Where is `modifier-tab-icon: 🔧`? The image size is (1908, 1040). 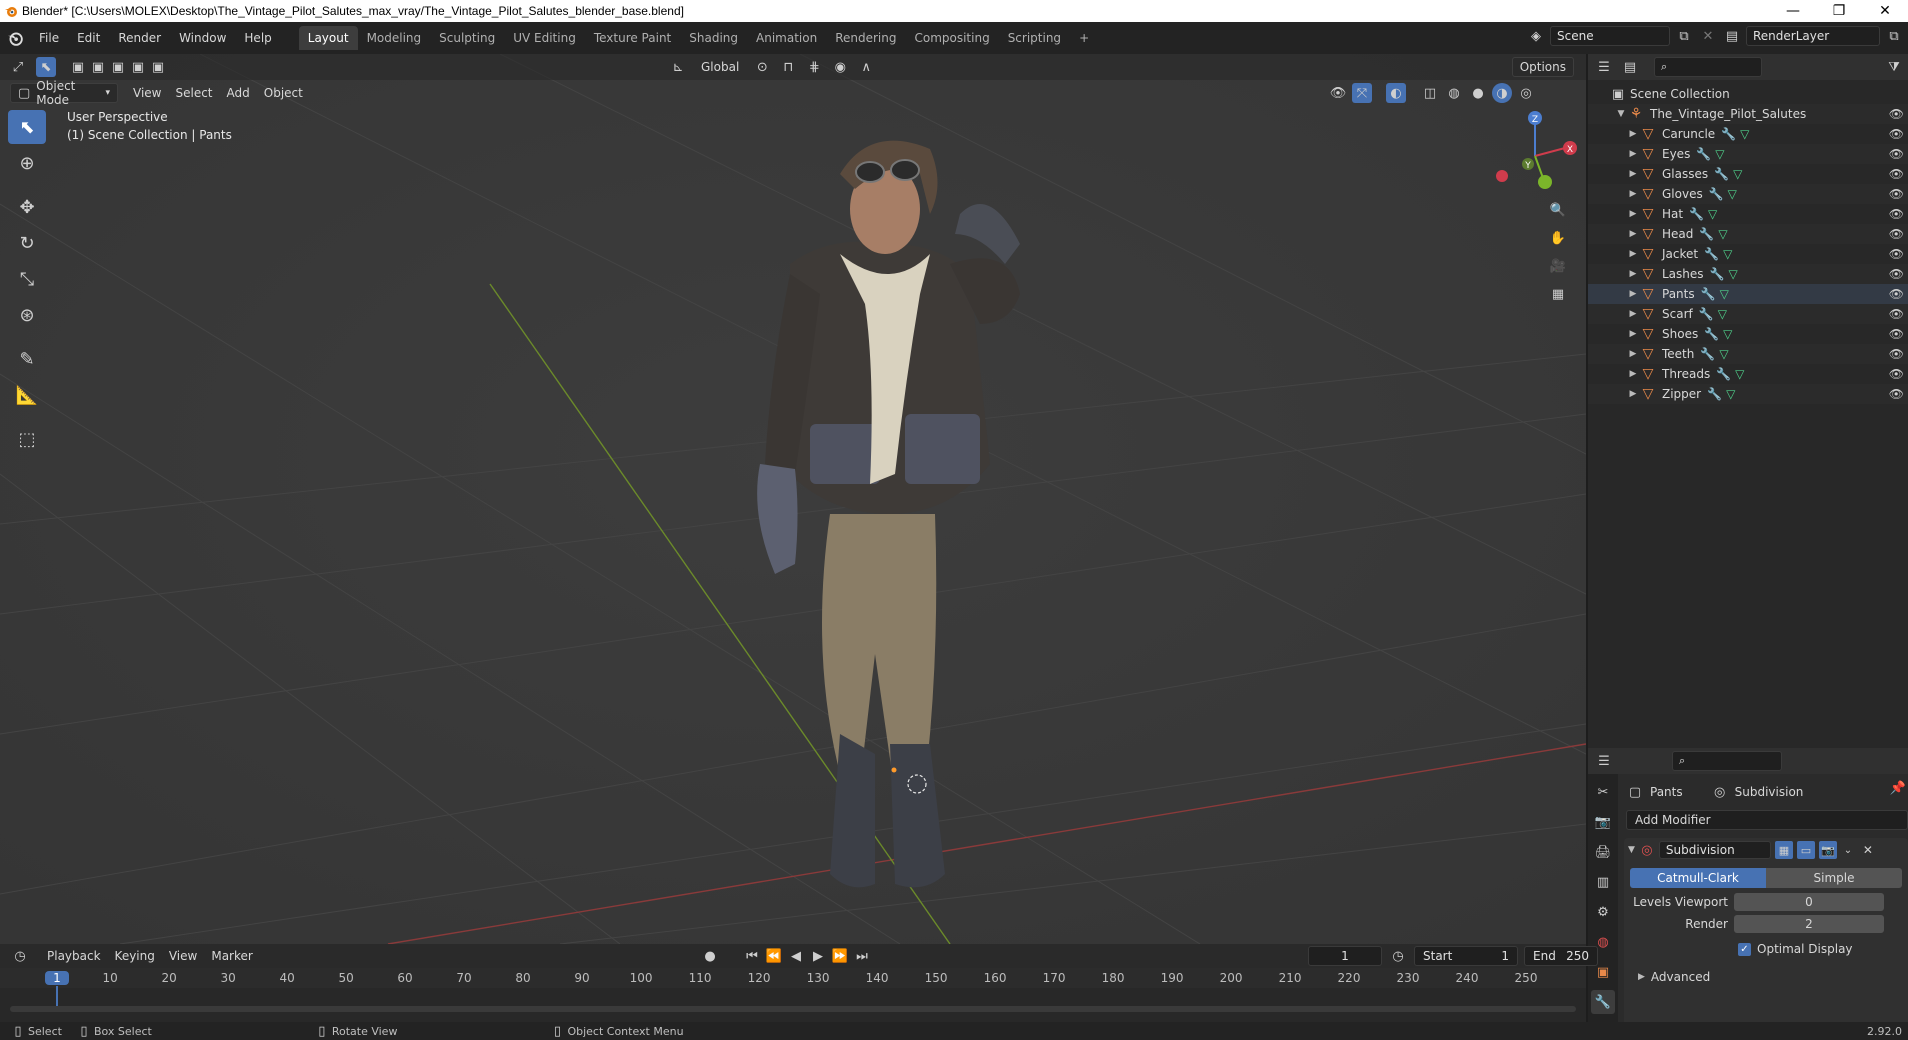
modifier-tab-icon: 🔧 is located at coordinates (1603, 1002).